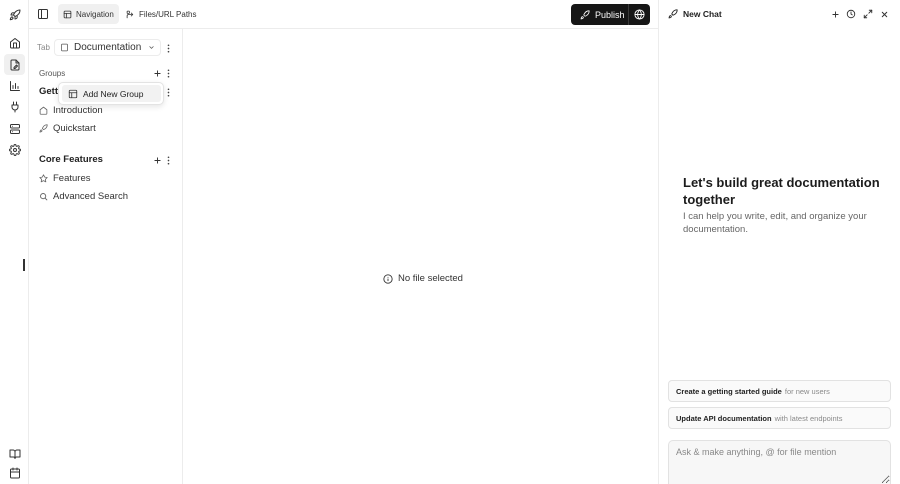 Image resolution: width=900 pixels, height=484 pixels. What do you see at coordinates (73, 94) in the screenshot?
I see `add-group-icon` at bounding box center [73, 94].